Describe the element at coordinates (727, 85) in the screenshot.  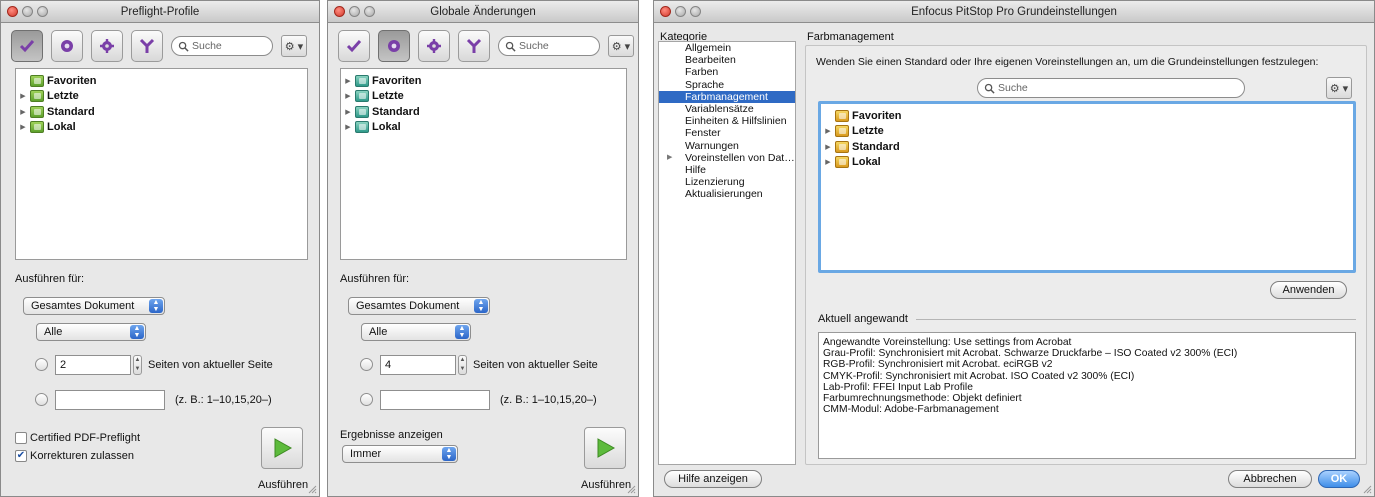
I see `category-item: Sprache` at that location.